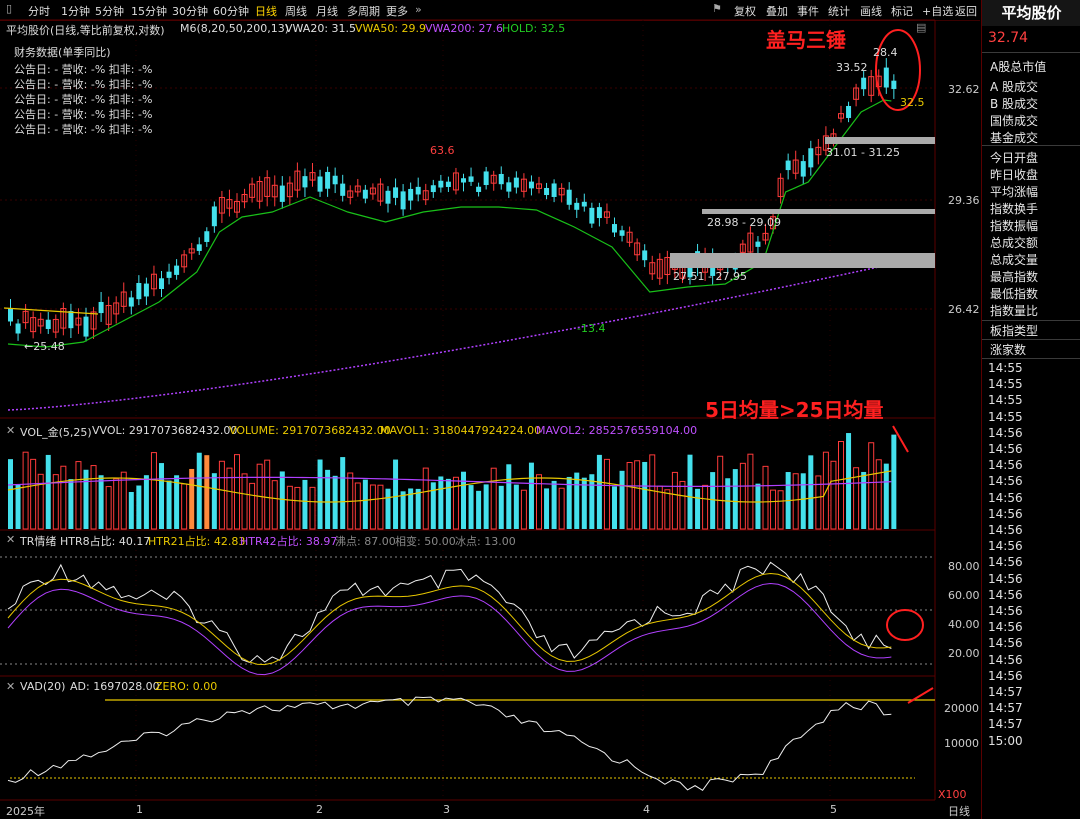 This screenshot has width=1080, height=819. Describe the element at coordinates (10, 430) in the screenshot. I see `volume-collapse-icon: ✕` at that location.